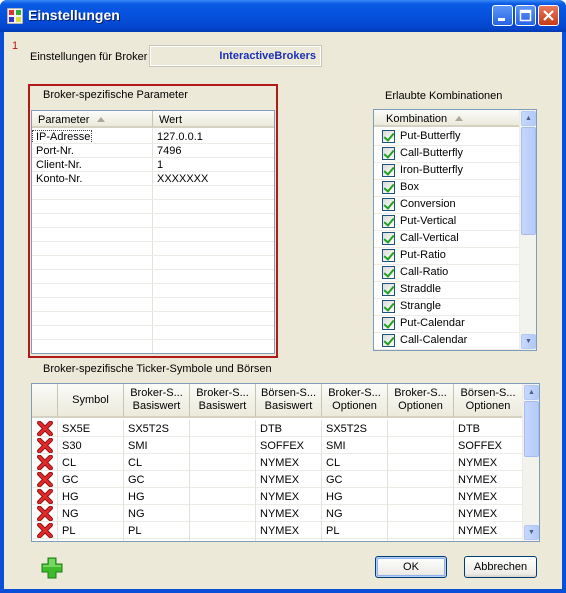  Describe the element at coordinates (528, 181) in the screenshot. I see `scroll-thumb` at that location.